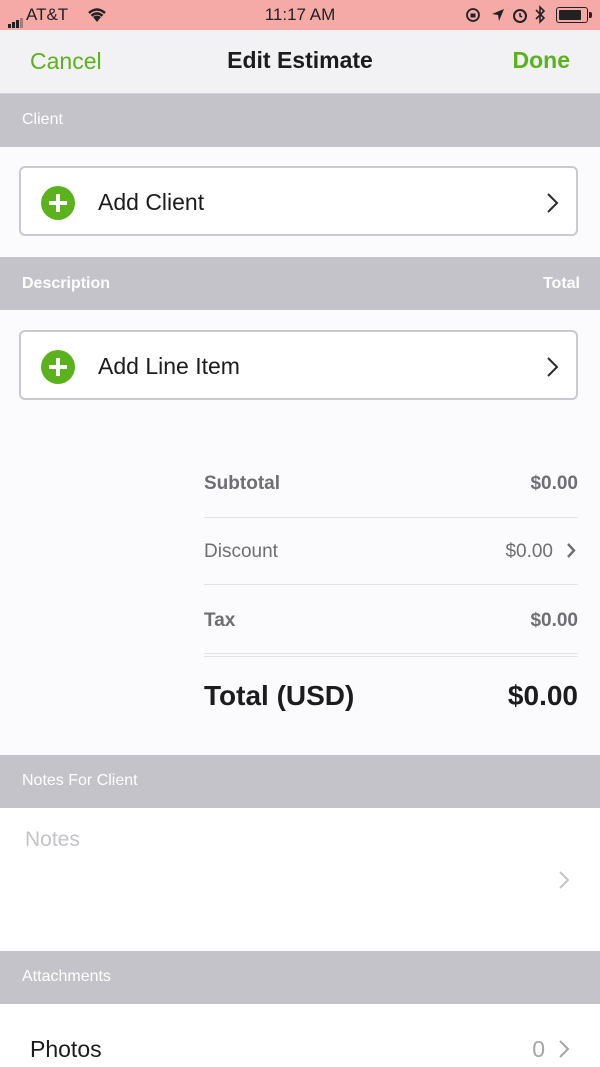 The height and width of the screenshot is (1067, 600). What do you see at coordinates (300, 62) in the screenshot?
I see `navigation-bar: Edit Estimate Cancel Done` at bounding box center [300, 62].